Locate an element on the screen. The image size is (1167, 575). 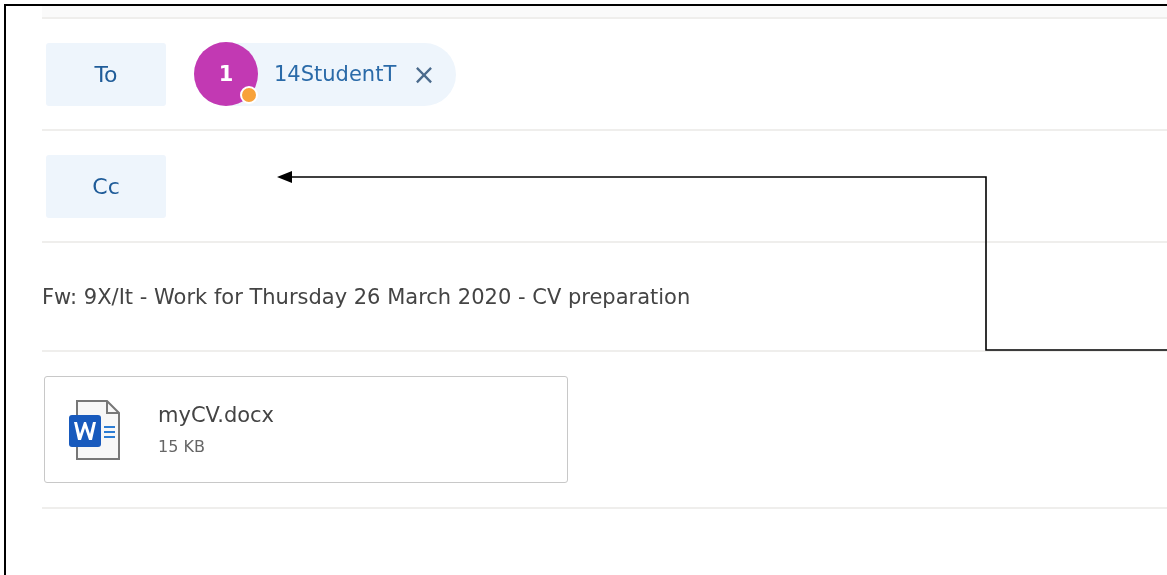
to-button: To is located at coordinates (106, 74).